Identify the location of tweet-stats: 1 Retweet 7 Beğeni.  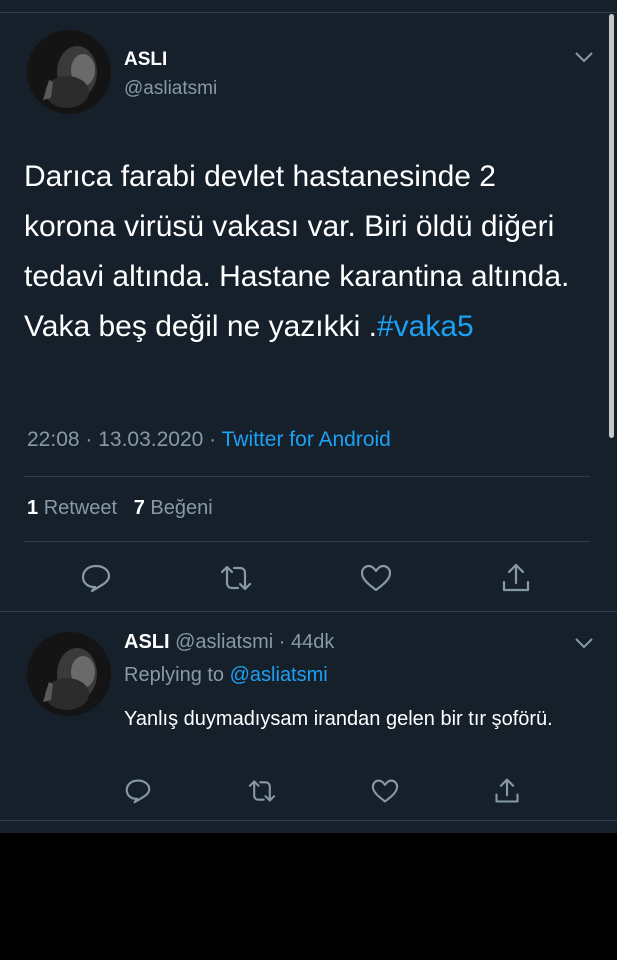
(120, 508).